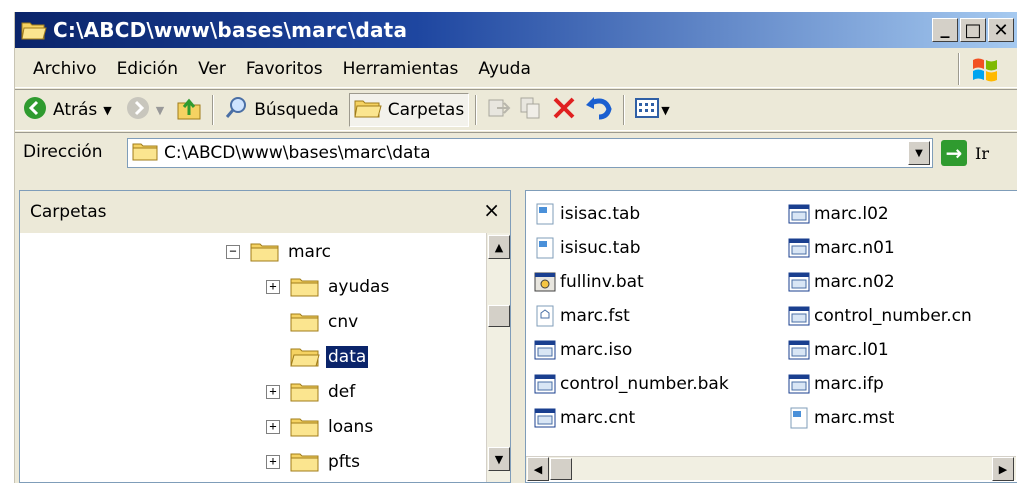 Image resolution: width=1017 pixels, height=483 pixels. I want to click on file-name: marc.l01, so click(851, 350).